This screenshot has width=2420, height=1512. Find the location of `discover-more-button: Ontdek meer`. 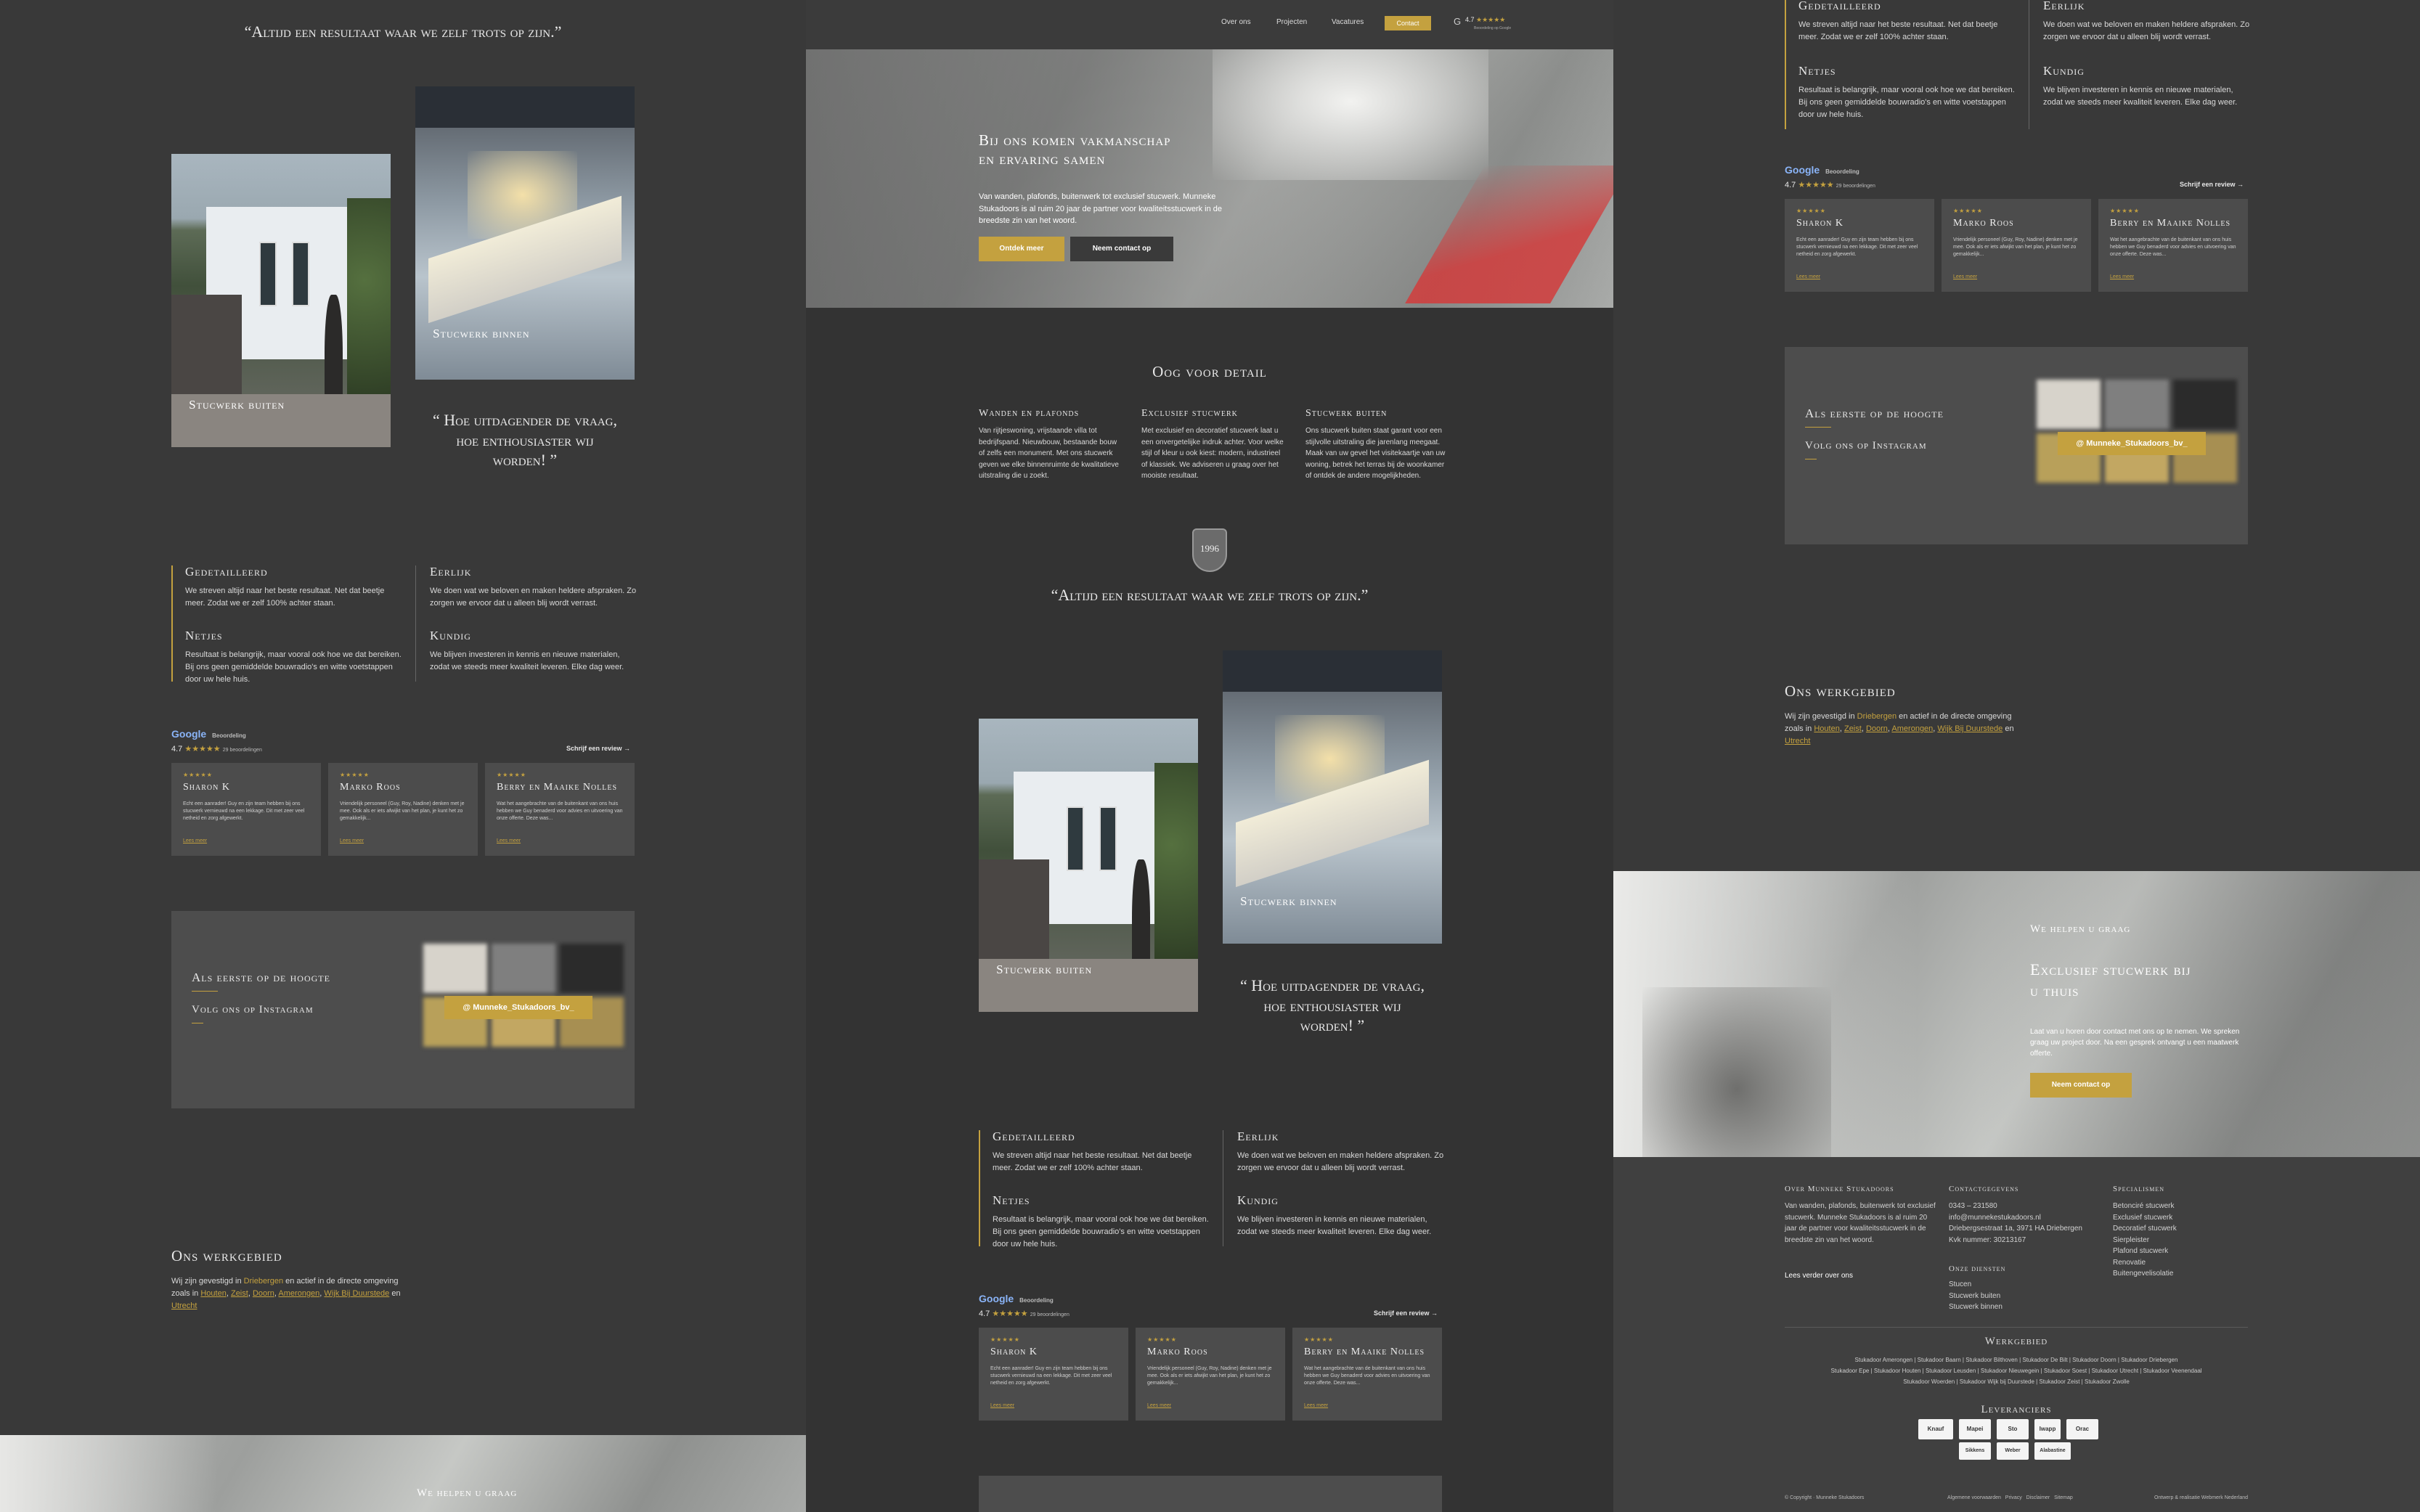

discover-more-button: Ontdek meer is located at coordinates (1021, 249).